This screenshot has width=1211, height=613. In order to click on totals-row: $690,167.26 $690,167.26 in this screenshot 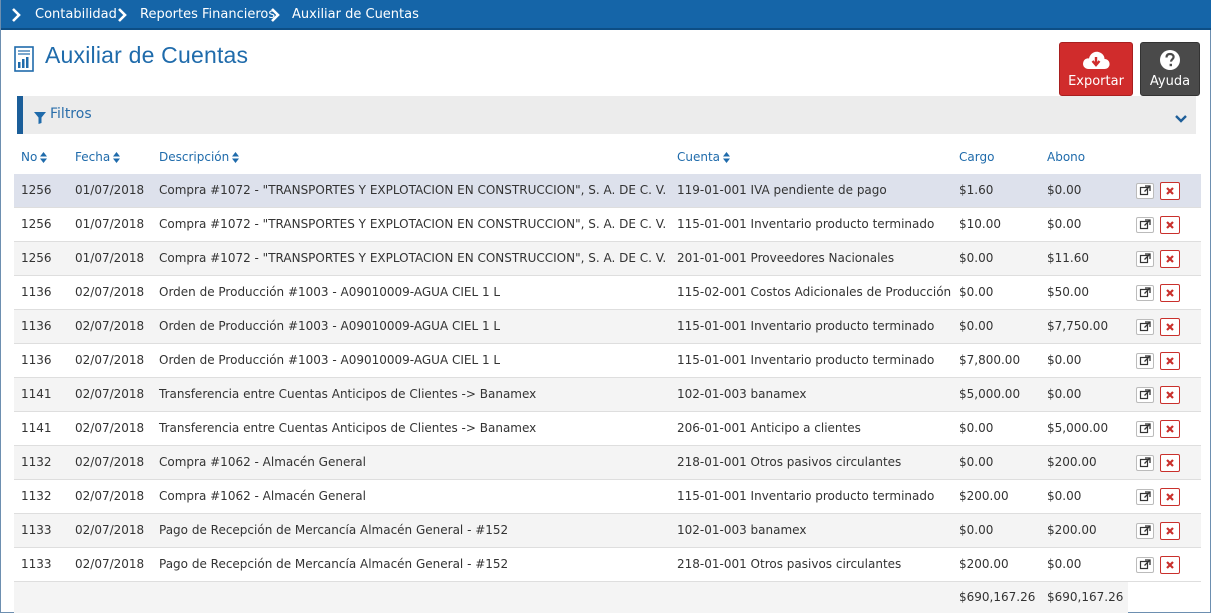, I will do `click(571, 597)`.